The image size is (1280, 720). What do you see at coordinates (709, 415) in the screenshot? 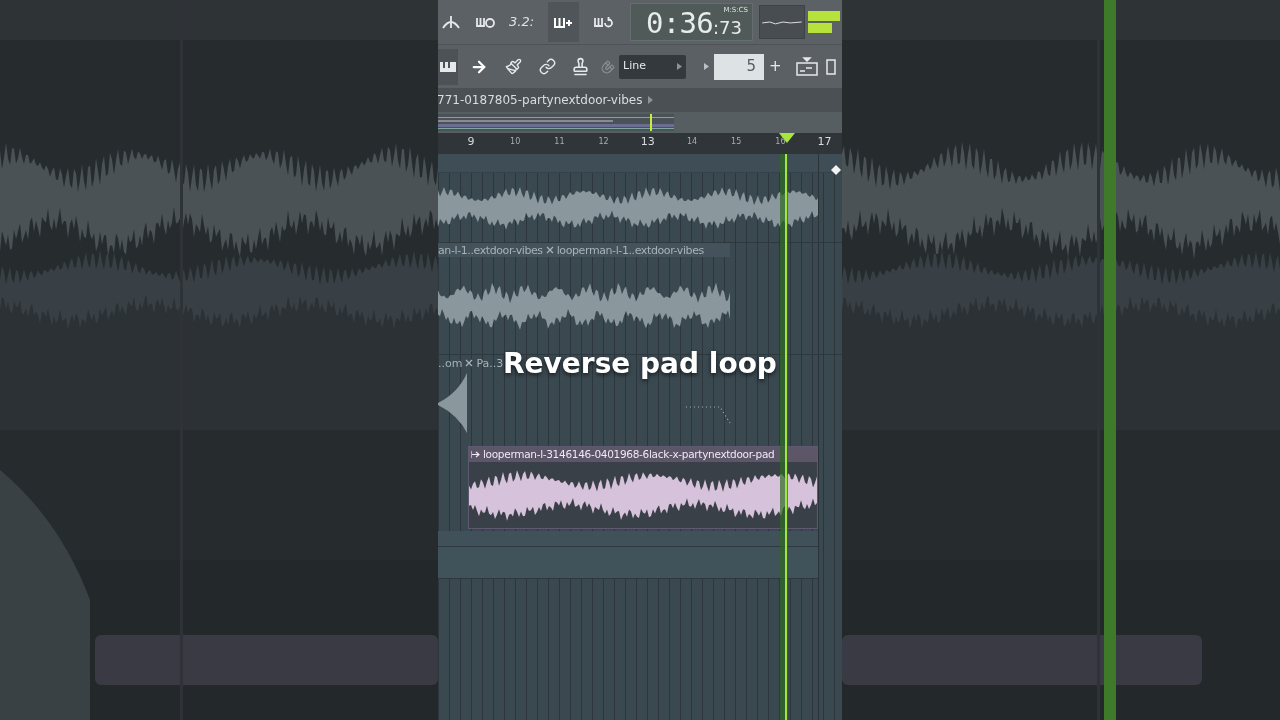
I see `automation-points` at bounding box center [709, 415].